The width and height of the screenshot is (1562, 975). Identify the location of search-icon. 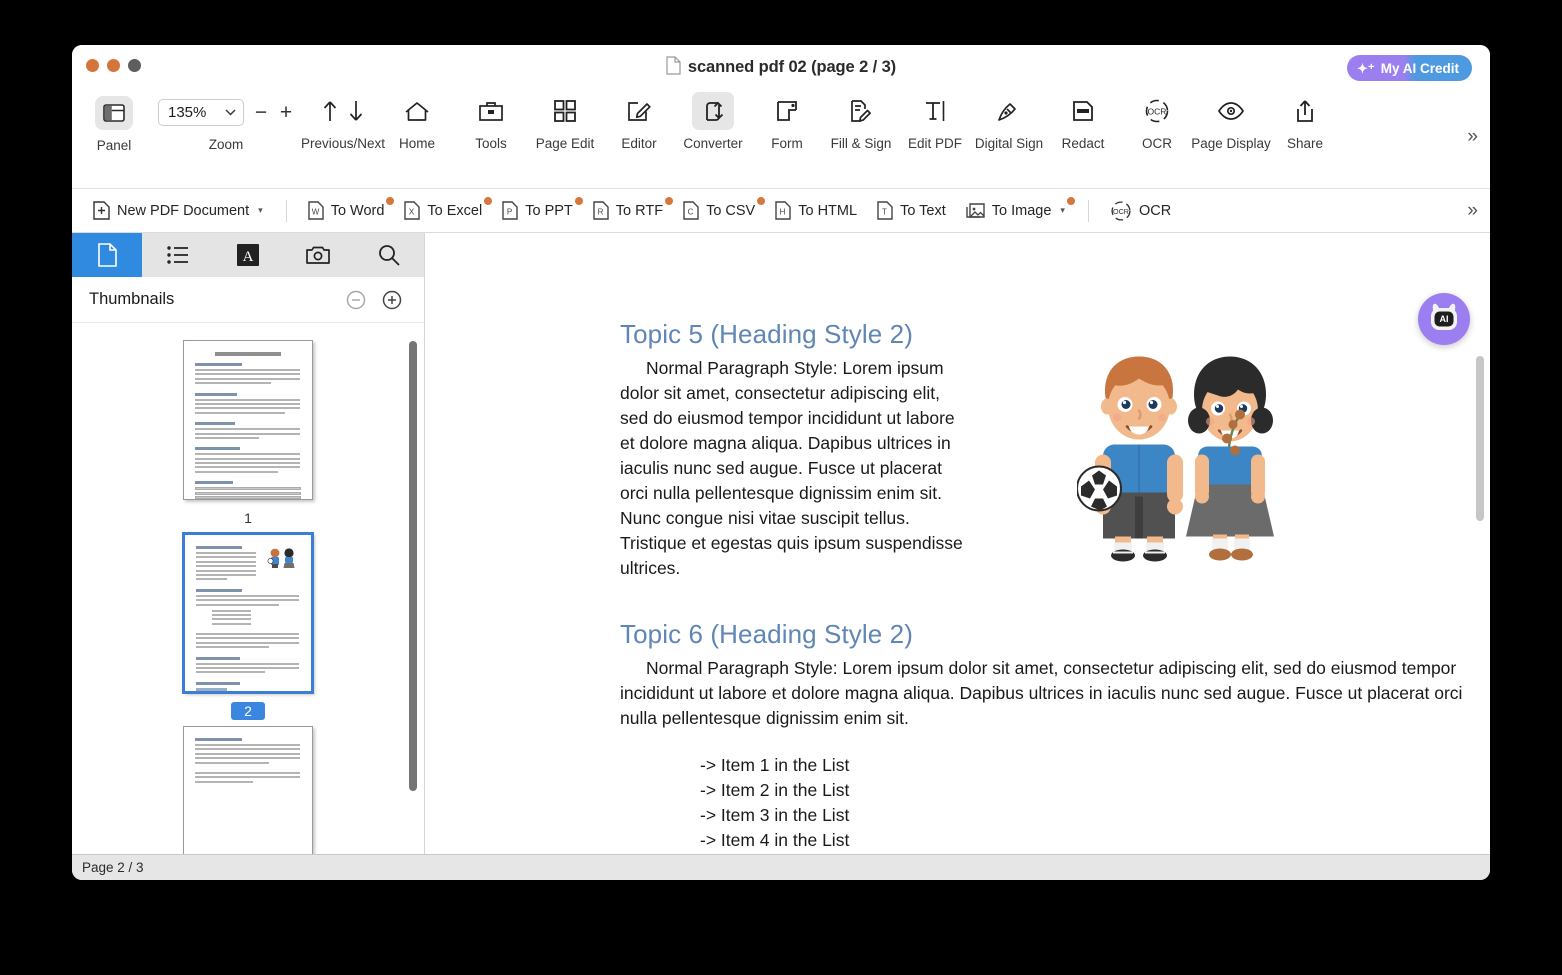
(389, 255).